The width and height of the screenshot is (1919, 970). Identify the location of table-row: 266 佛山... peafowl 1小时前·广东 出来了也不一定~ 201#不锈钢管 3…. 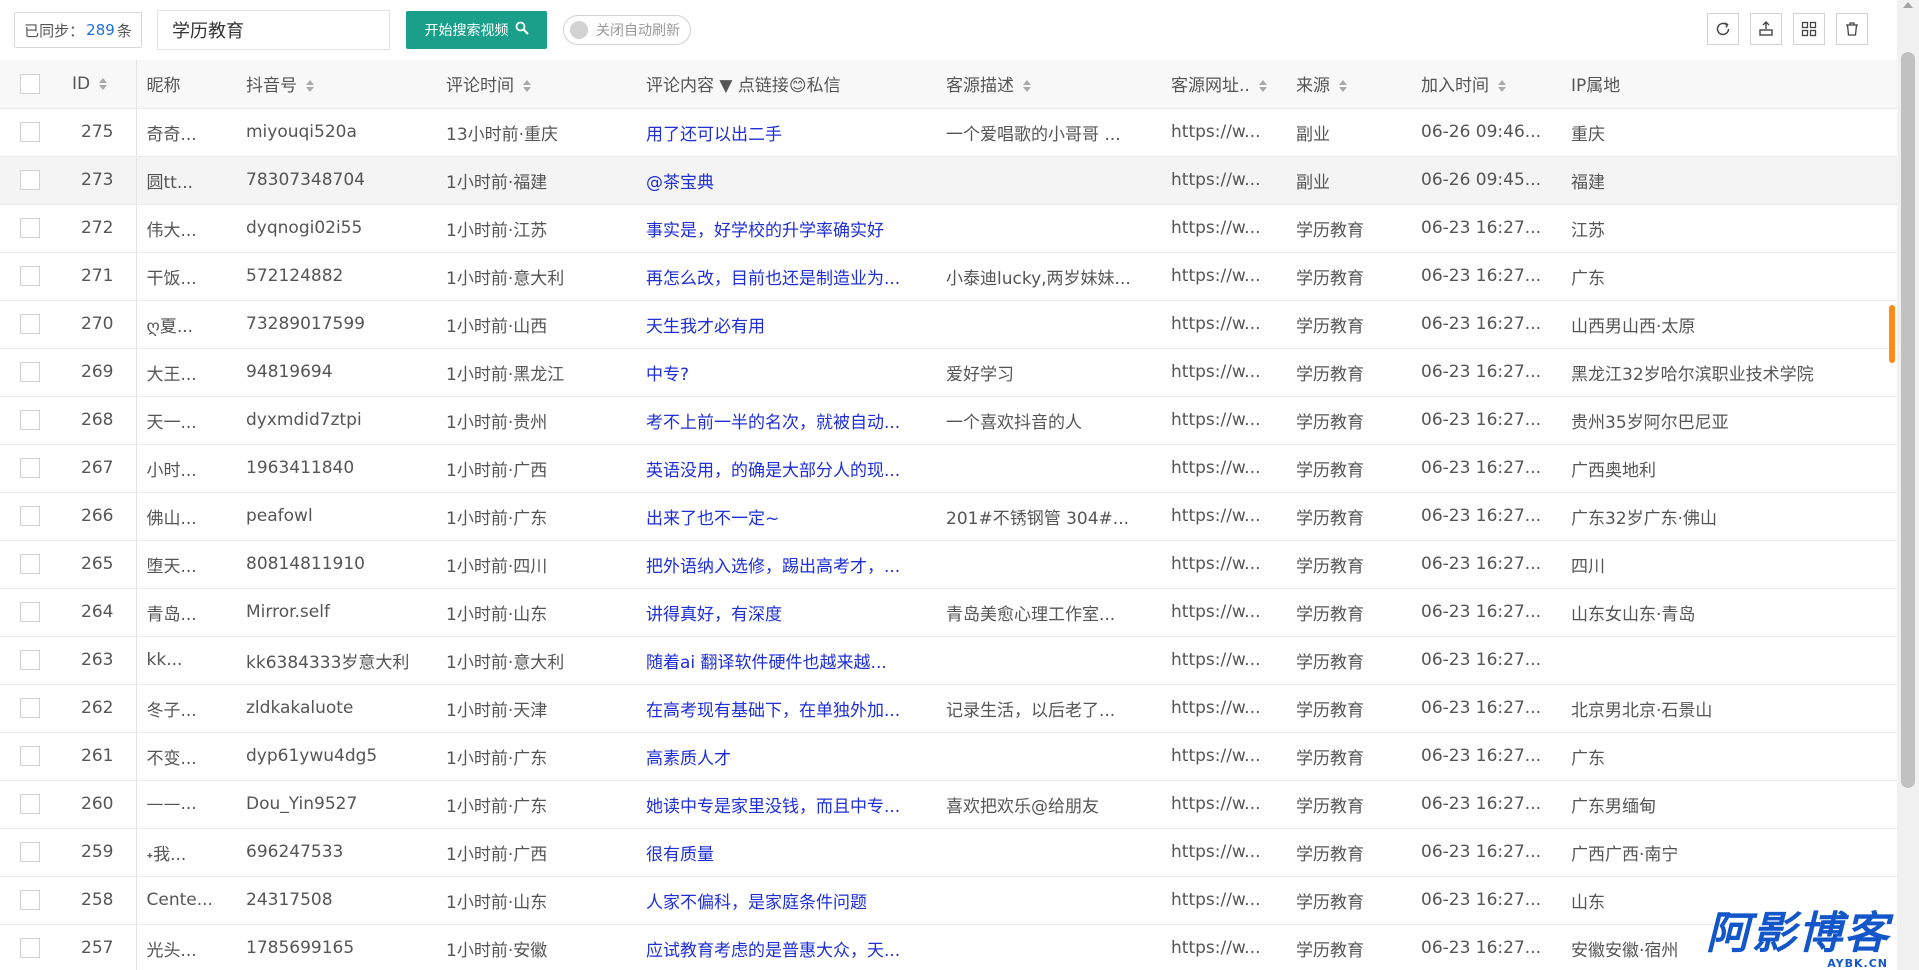
(948, 516).